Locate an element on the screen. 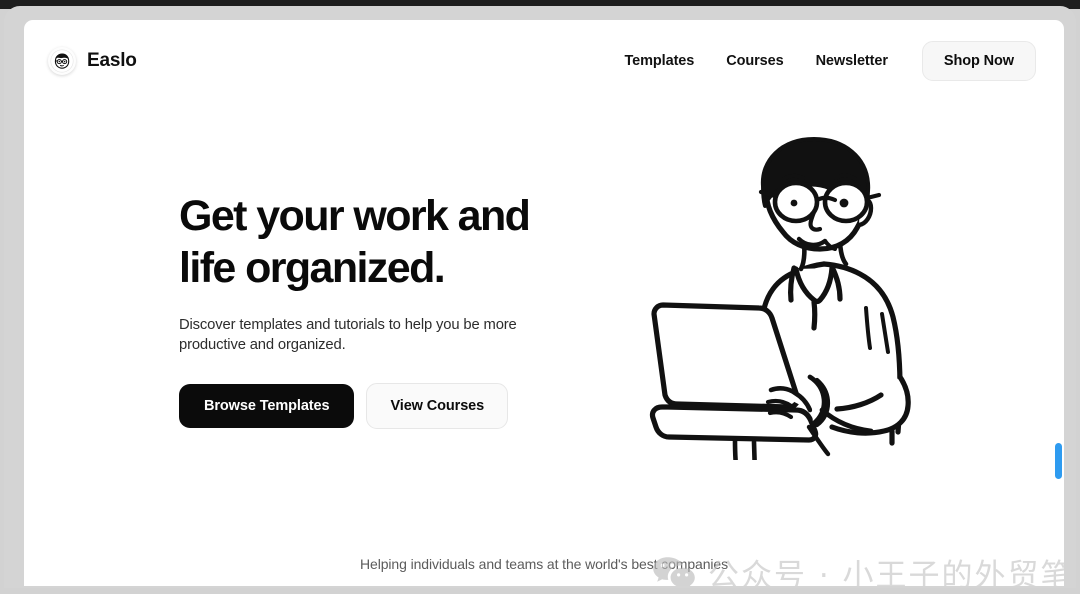 The width and height of the screenshot is (1080, 594). nav-link-courses: Courses is located at coordinates (754, 61).